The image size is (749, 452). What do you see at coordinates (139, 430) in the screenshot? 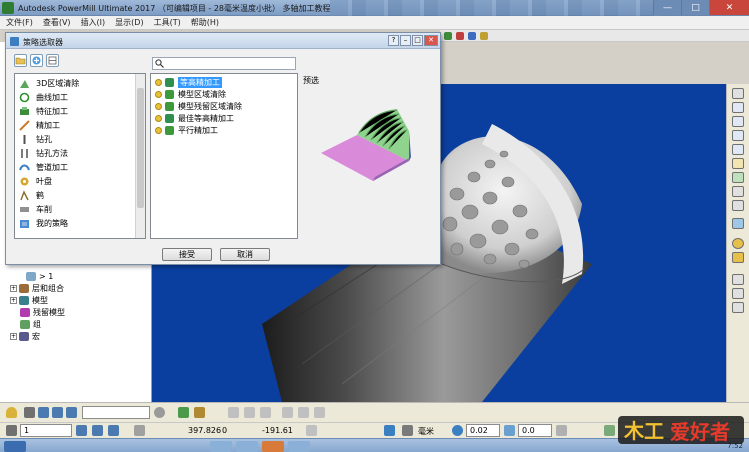
I see `grid-icon` at bounding box center [139, 430].